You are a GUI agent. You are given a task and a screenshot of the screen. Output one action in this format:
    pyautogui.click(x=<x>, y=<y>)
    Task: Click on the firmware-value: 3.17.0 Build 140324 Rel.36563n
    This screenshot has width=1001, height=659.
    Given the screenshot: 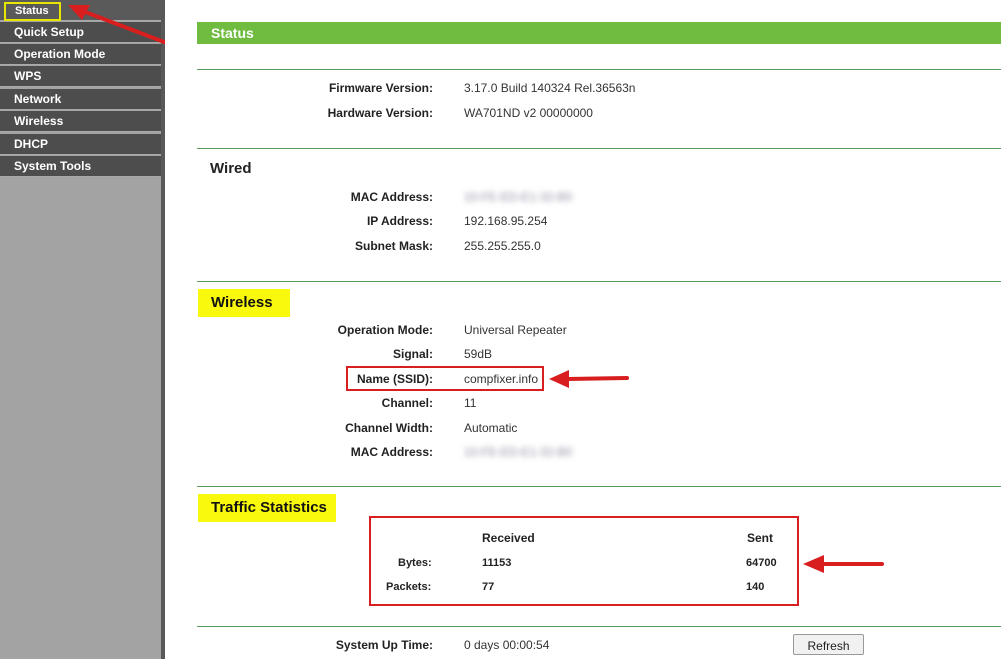 What is the action you would take?
    pyautogui.click(x=550, y=88)
    